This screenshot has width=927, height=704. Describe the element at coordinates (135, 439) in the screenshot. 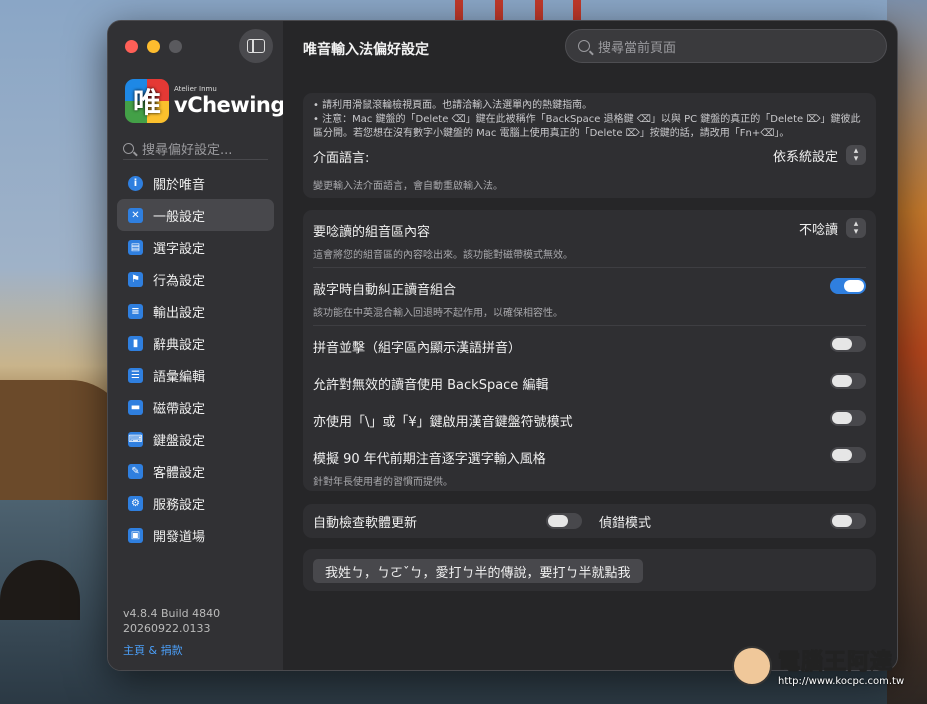

I see `keyboard-icon: ⌨` at that location.